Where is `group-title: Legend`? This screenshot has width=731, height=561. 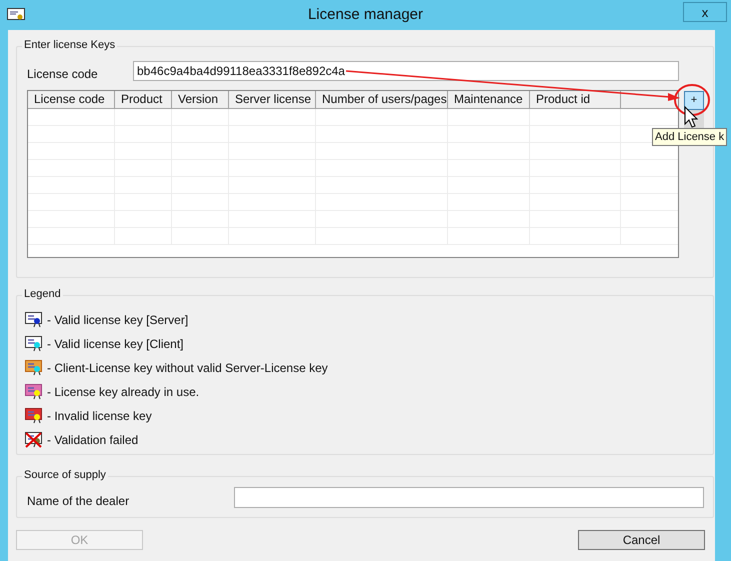 group-title: Legend is located at coordinates (42, 294).